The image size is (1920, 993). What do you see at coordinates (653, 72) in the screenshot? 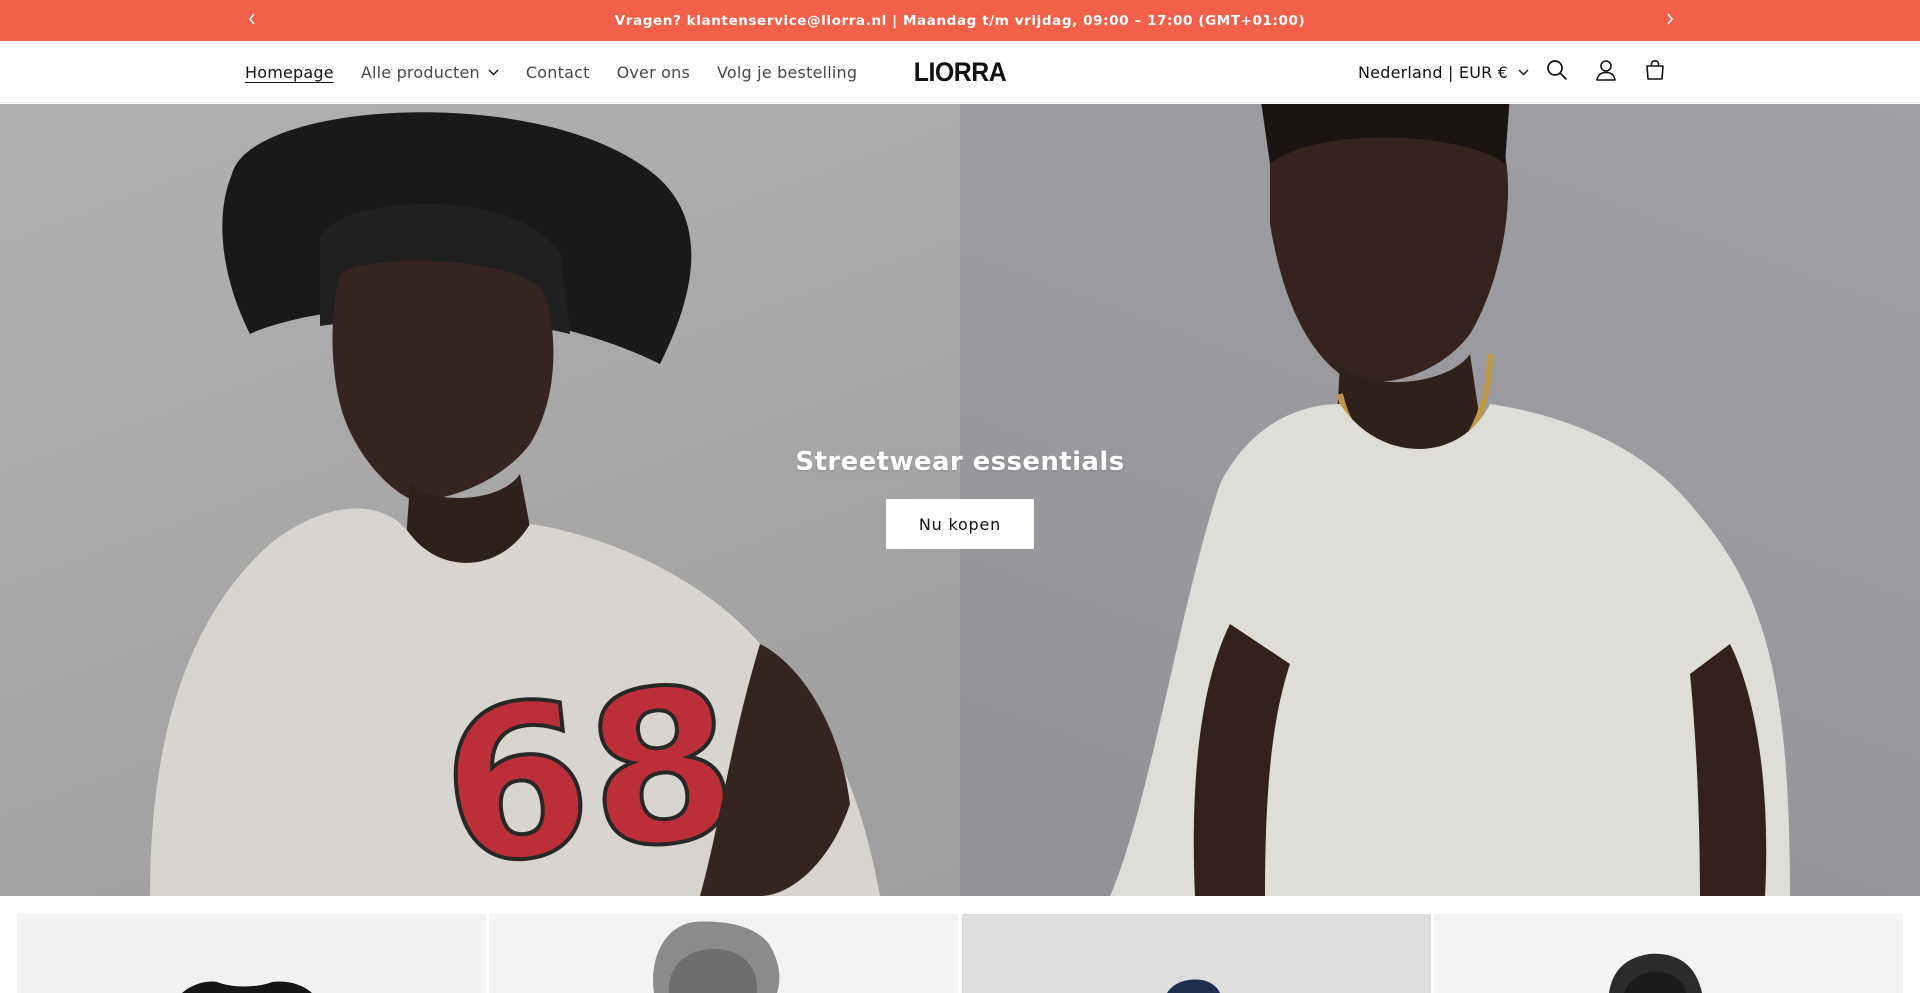
I see `nav-about-us: Over ons` at bounding box center [653, 72].